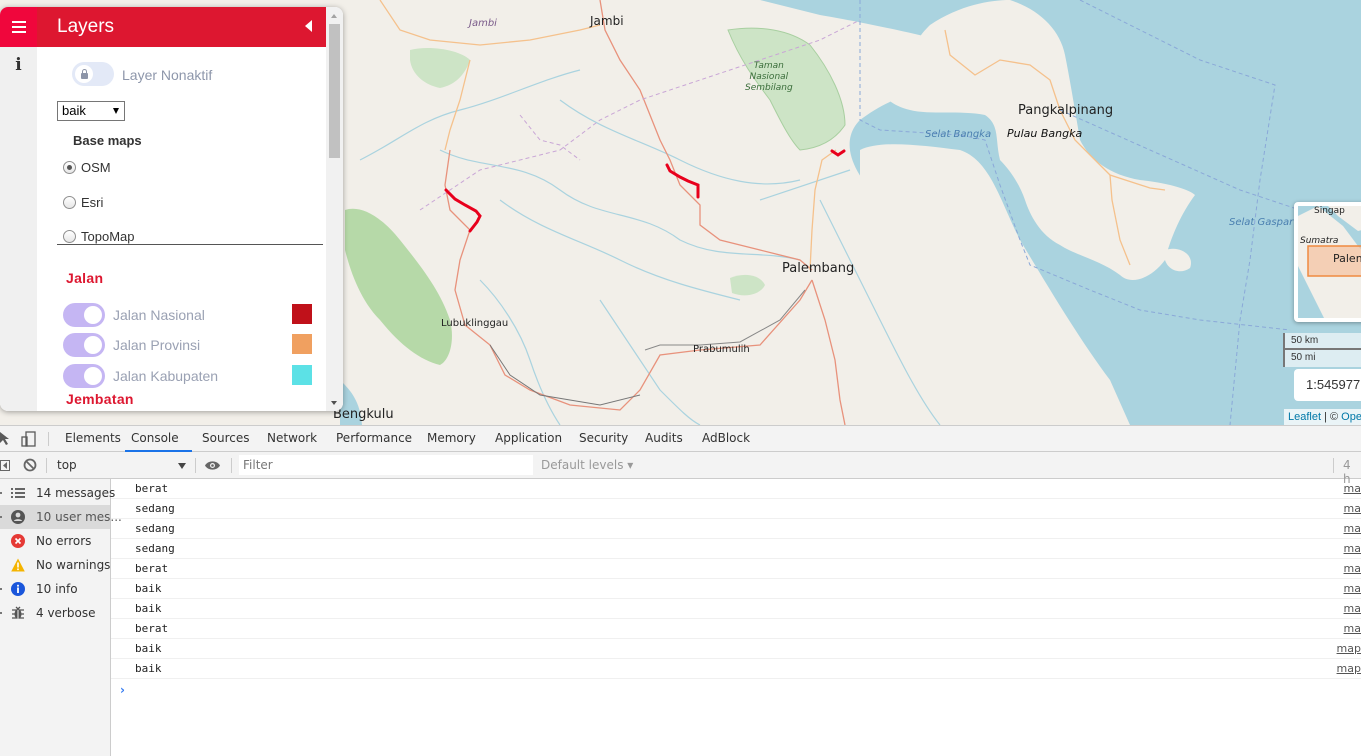 The width and height of the screenshot is (1361, 756). Describe the element at coordinates (100, 399) in the screenshot. I see `group-title-jembatan: Jembatan` at that location.